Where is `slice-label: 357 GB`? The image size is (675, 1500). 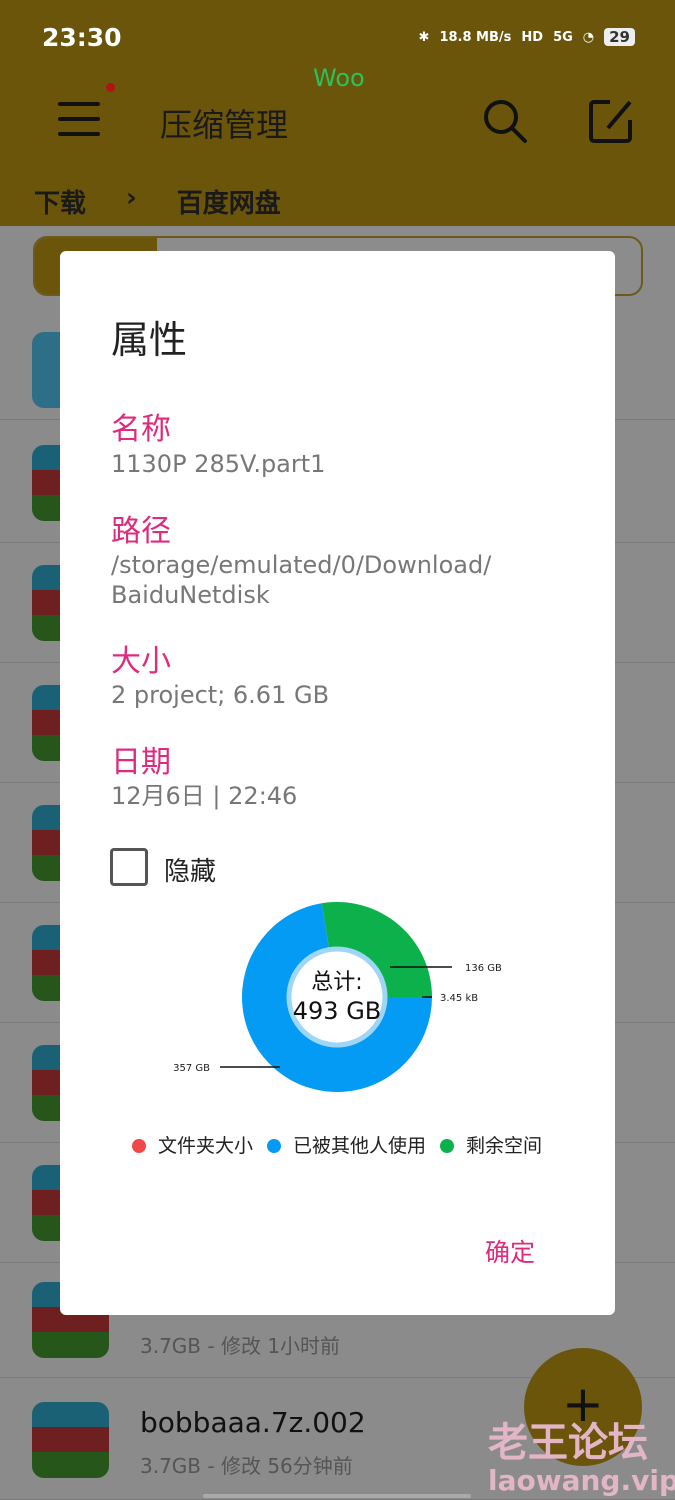
slice-label: 357 GB is located at coordinates (191, 1068).